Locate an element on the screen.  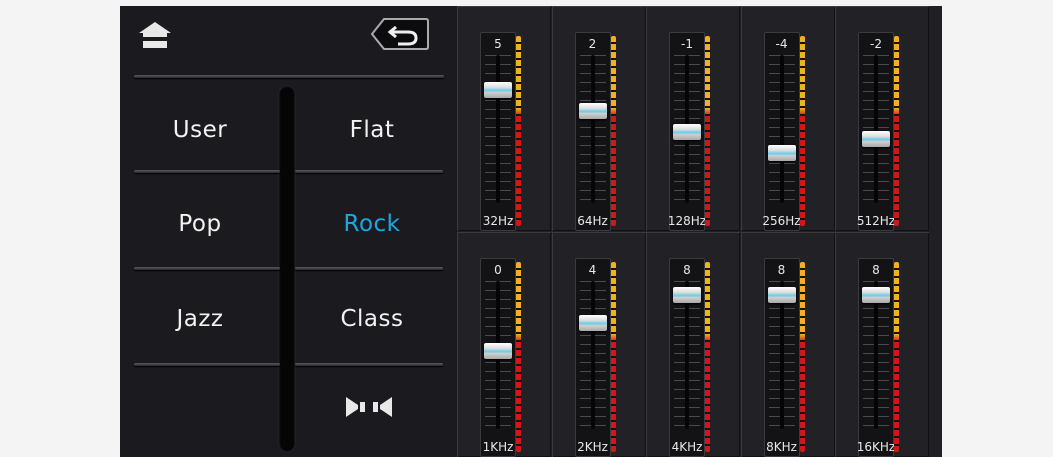
eq-band: 4 2KHz is located at coordinates (598, 344).